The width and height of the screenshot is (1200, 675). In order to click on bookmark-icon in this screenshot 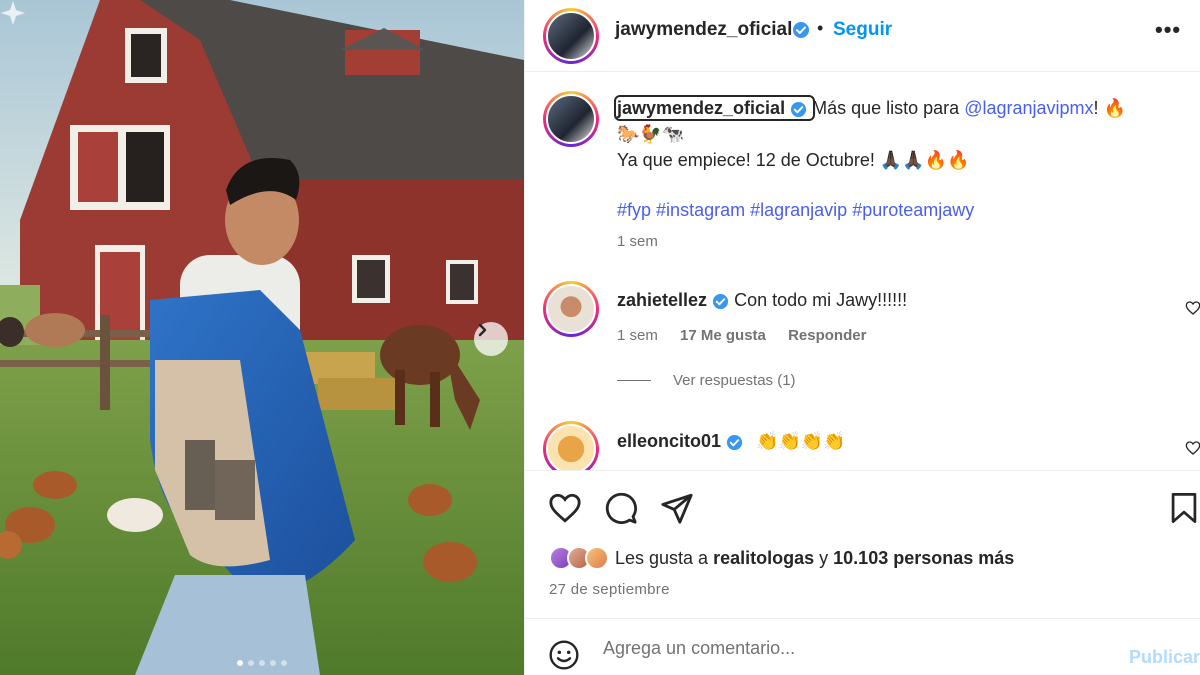, I will do `click(1184, 508)`.